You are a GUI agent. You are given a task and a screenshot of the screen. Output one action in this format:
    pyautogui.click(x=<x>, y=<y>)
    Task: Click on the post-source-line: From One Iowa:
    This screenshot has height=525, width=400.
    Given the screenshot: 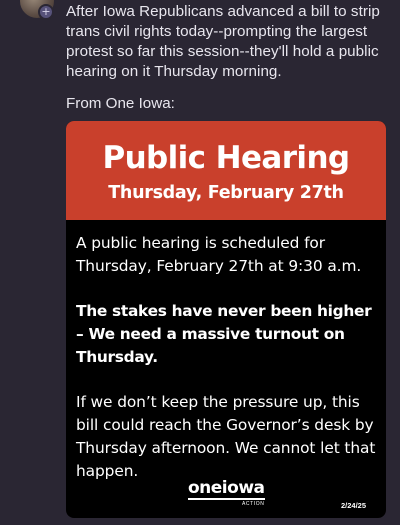 What is the action you would take?
    pyautogui.click(x=120, y=103)
    